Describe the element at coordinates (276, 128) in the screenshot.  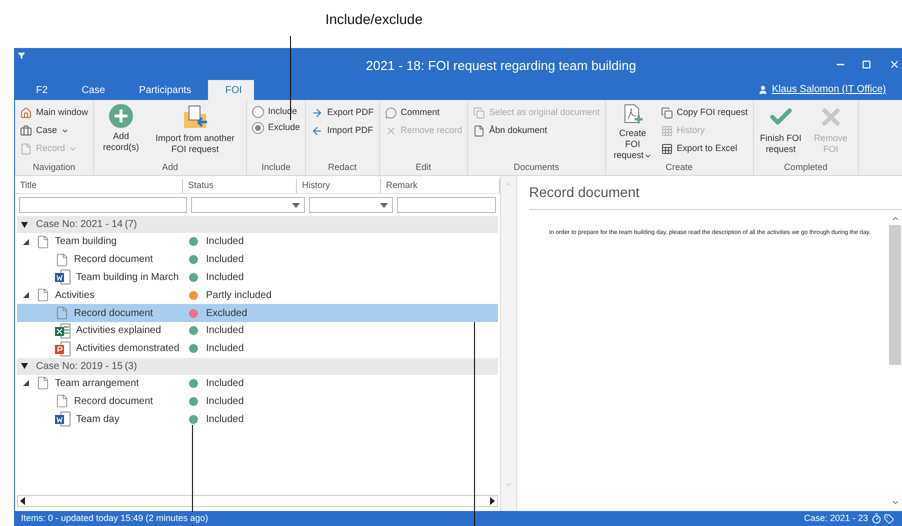
I see `radio-button: Exclude` at that location.